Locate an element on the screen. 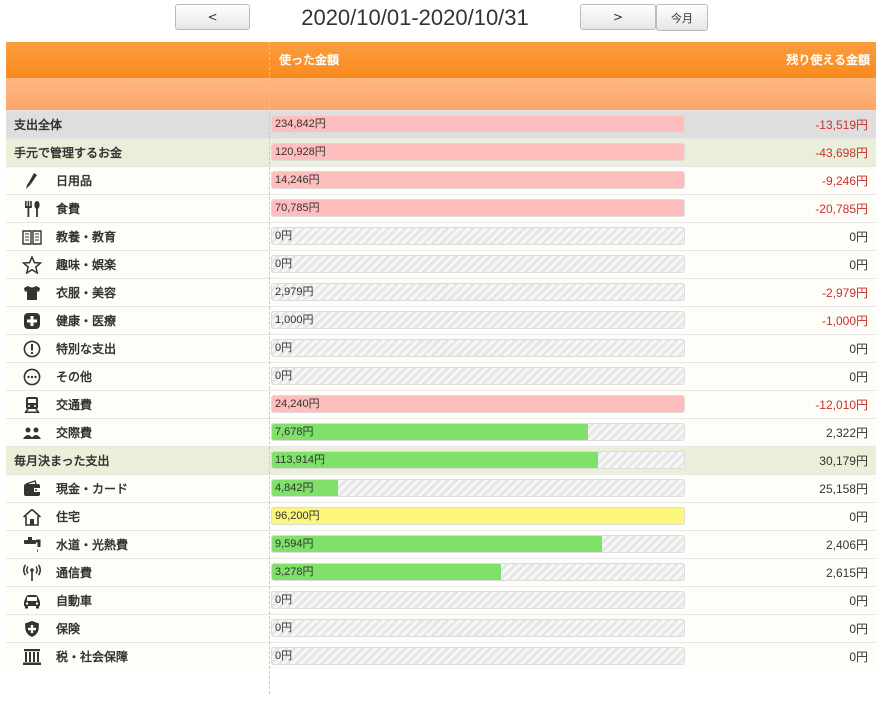 The width and height of the screenshot is (881, 710). spending-bar: 120,928円 is located at coordinates (478, 152).